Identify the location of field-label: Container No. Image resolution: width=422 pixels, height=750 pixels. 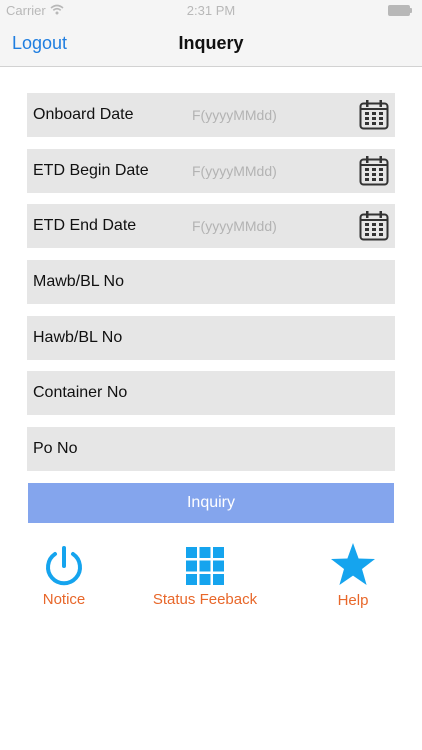
(80, 392).